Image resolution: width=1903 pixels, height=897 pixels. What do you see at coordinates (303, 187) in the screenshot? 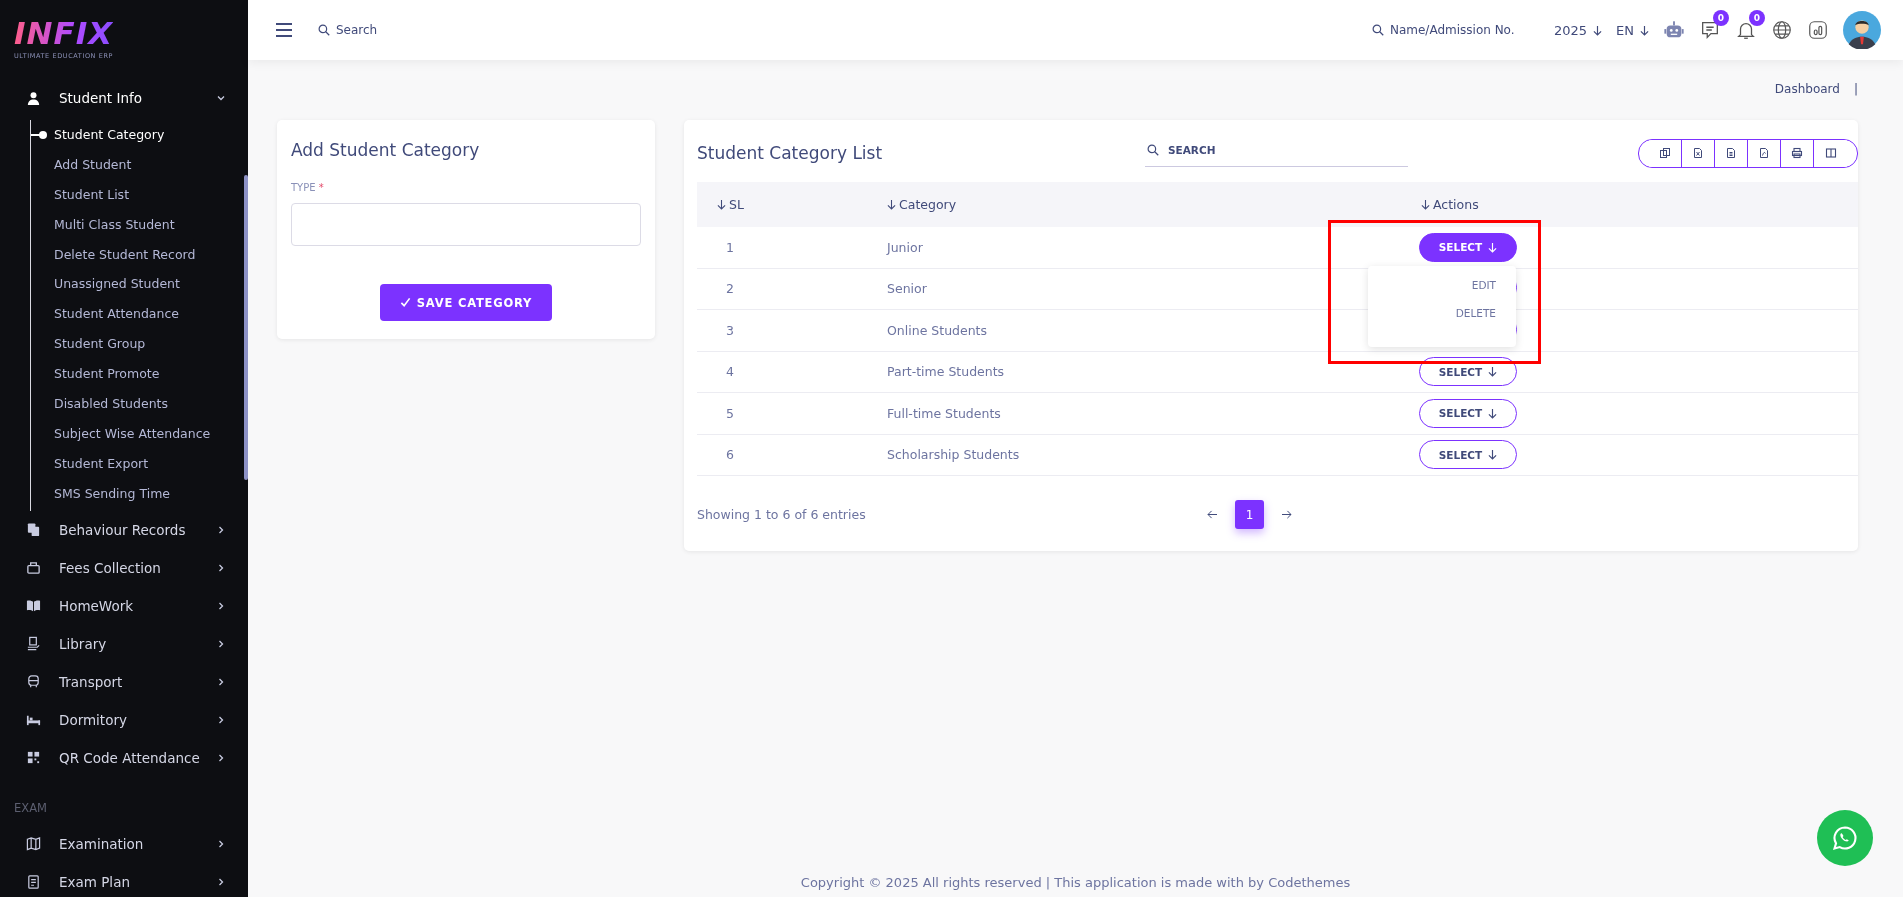
I see `field-label: TYPE` at bounding box center [303, 187].